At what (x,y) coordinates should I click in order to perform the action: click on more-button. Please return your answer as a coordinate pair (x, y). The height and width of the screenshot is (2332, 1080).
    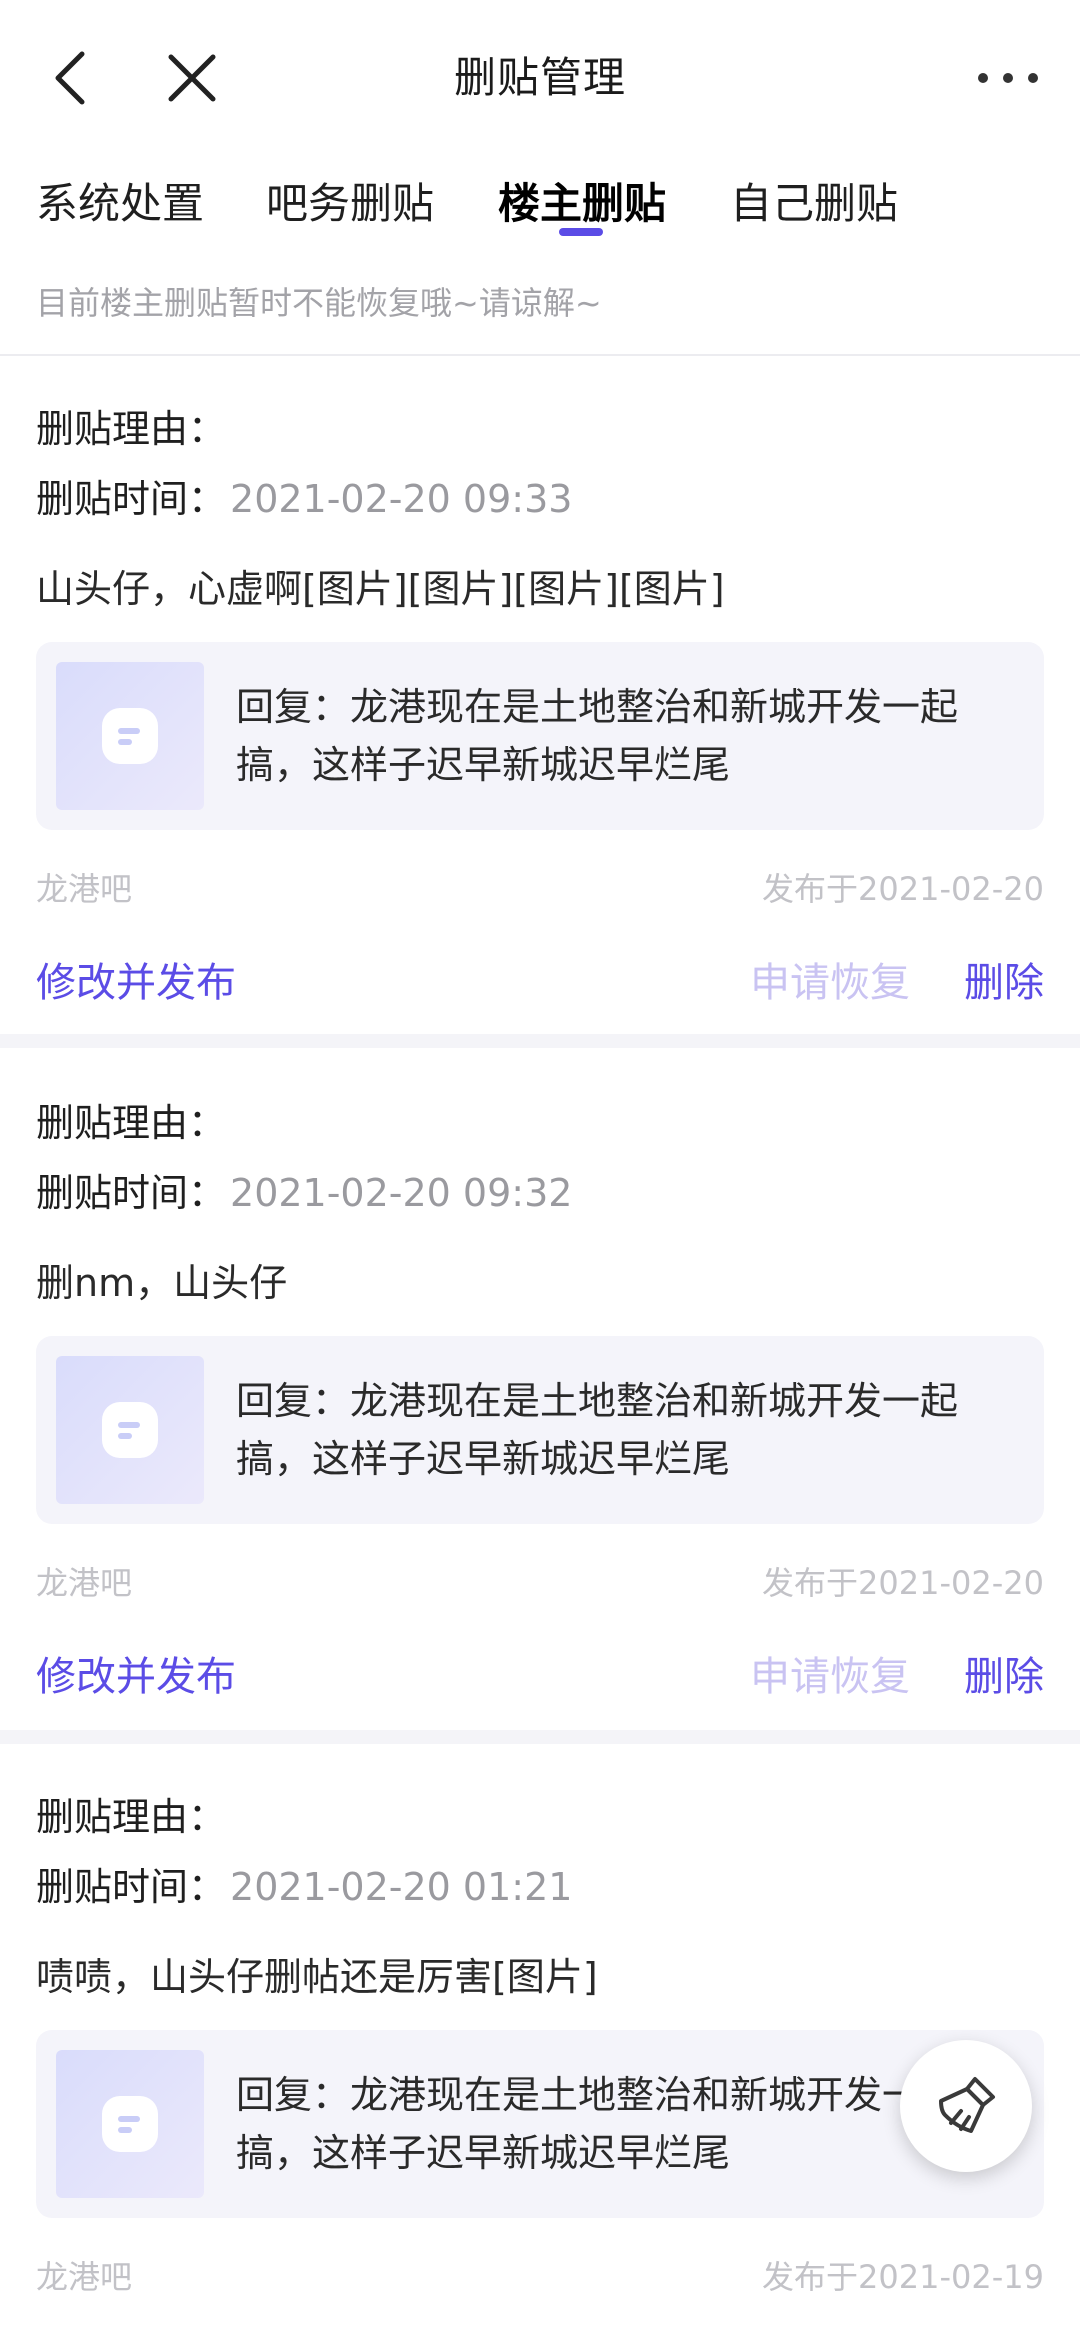
    Looking at the image, I should click on (1008, 78).